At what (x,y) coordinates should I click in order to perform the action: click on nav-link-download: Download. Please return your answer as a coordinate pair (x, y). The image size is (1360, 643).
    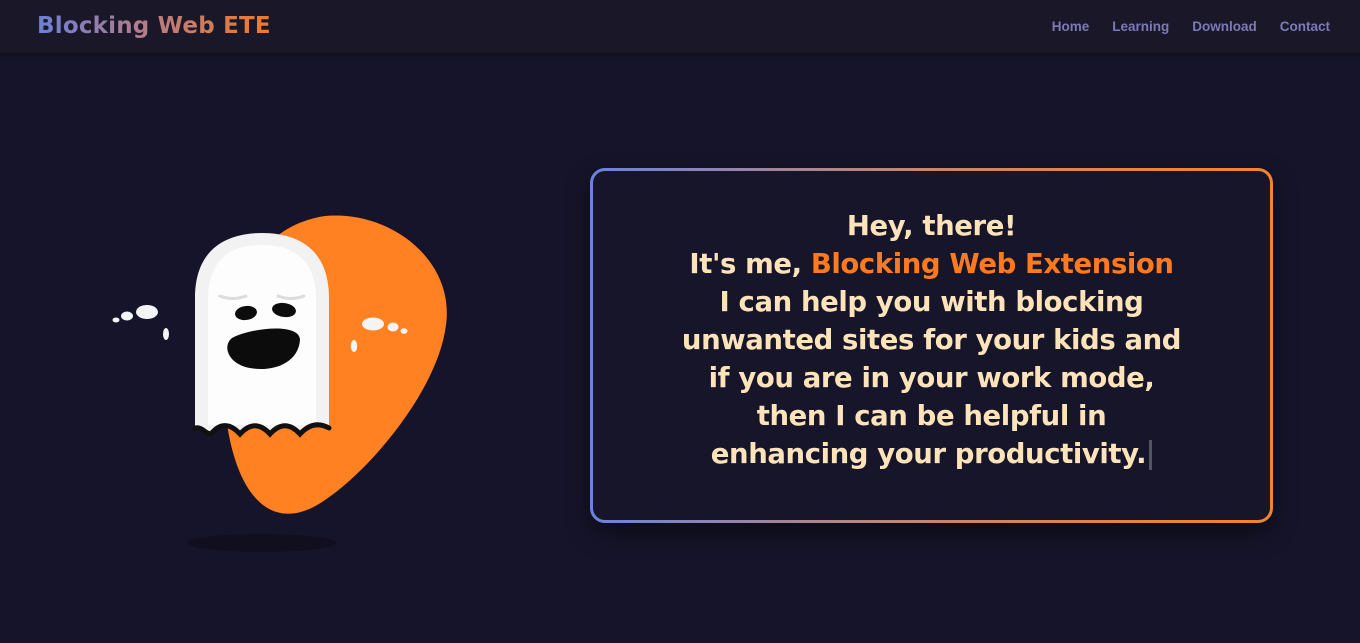
    Looking at the image, I should click on (1224, 26).